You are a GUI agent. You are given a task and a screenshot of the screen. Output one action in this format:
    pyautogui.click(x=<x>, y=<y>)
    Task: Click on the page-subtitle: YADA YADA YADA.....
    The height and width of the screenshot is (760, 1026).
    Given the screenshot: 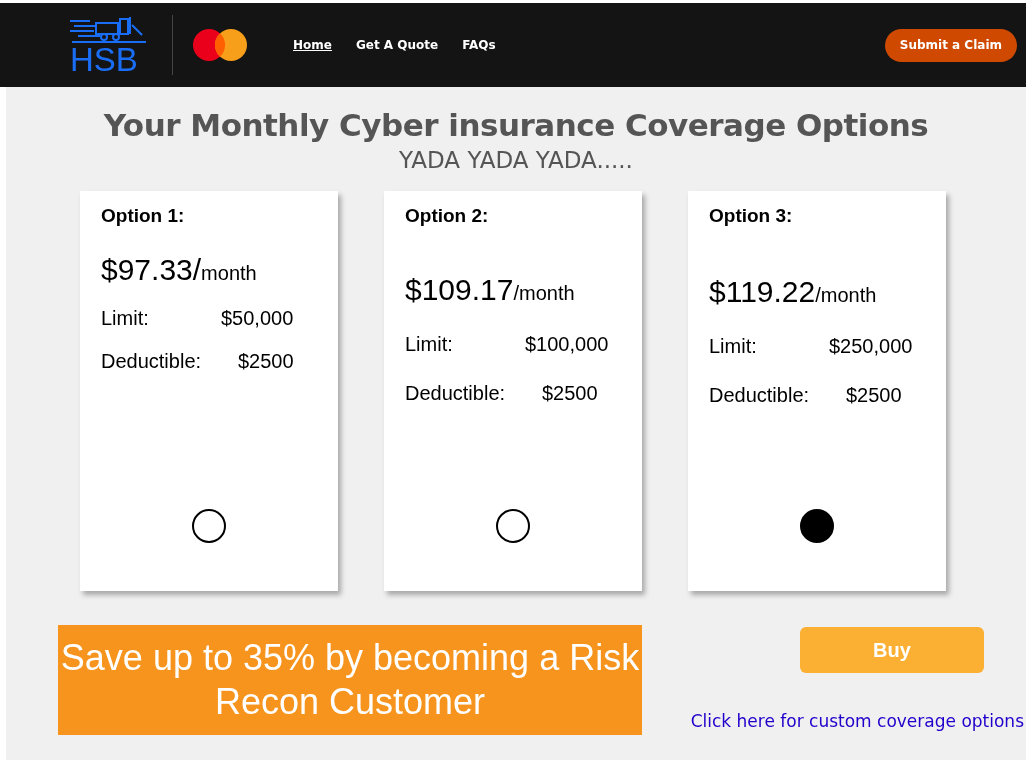 What is the action you would take?
    pyautogui.click(x=516, y=160)
    